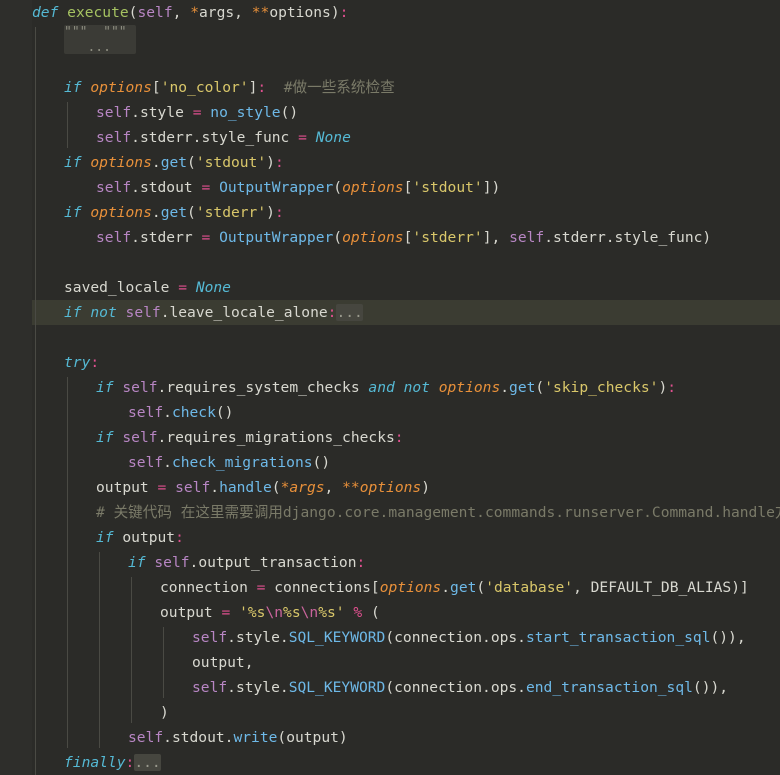  What do you see at coordinates (164, 712) in the screenshot?
I see `code-token: )` at bounding box center [164, 712].